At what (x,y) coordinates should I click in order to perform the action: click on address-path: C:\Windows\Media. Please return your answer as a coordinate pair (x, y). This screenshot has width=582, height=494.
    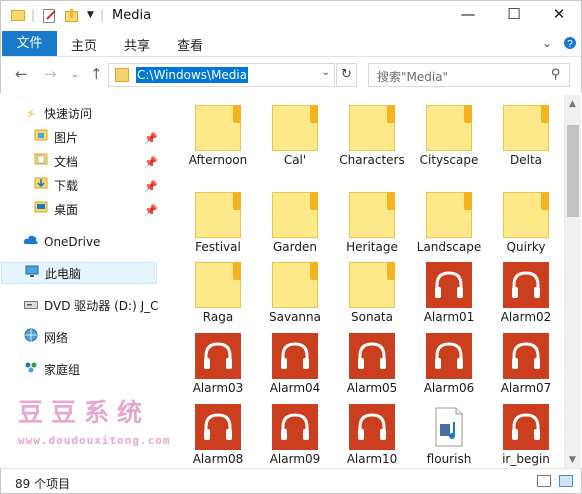
    Looking at the image, I should click on (192, 75).